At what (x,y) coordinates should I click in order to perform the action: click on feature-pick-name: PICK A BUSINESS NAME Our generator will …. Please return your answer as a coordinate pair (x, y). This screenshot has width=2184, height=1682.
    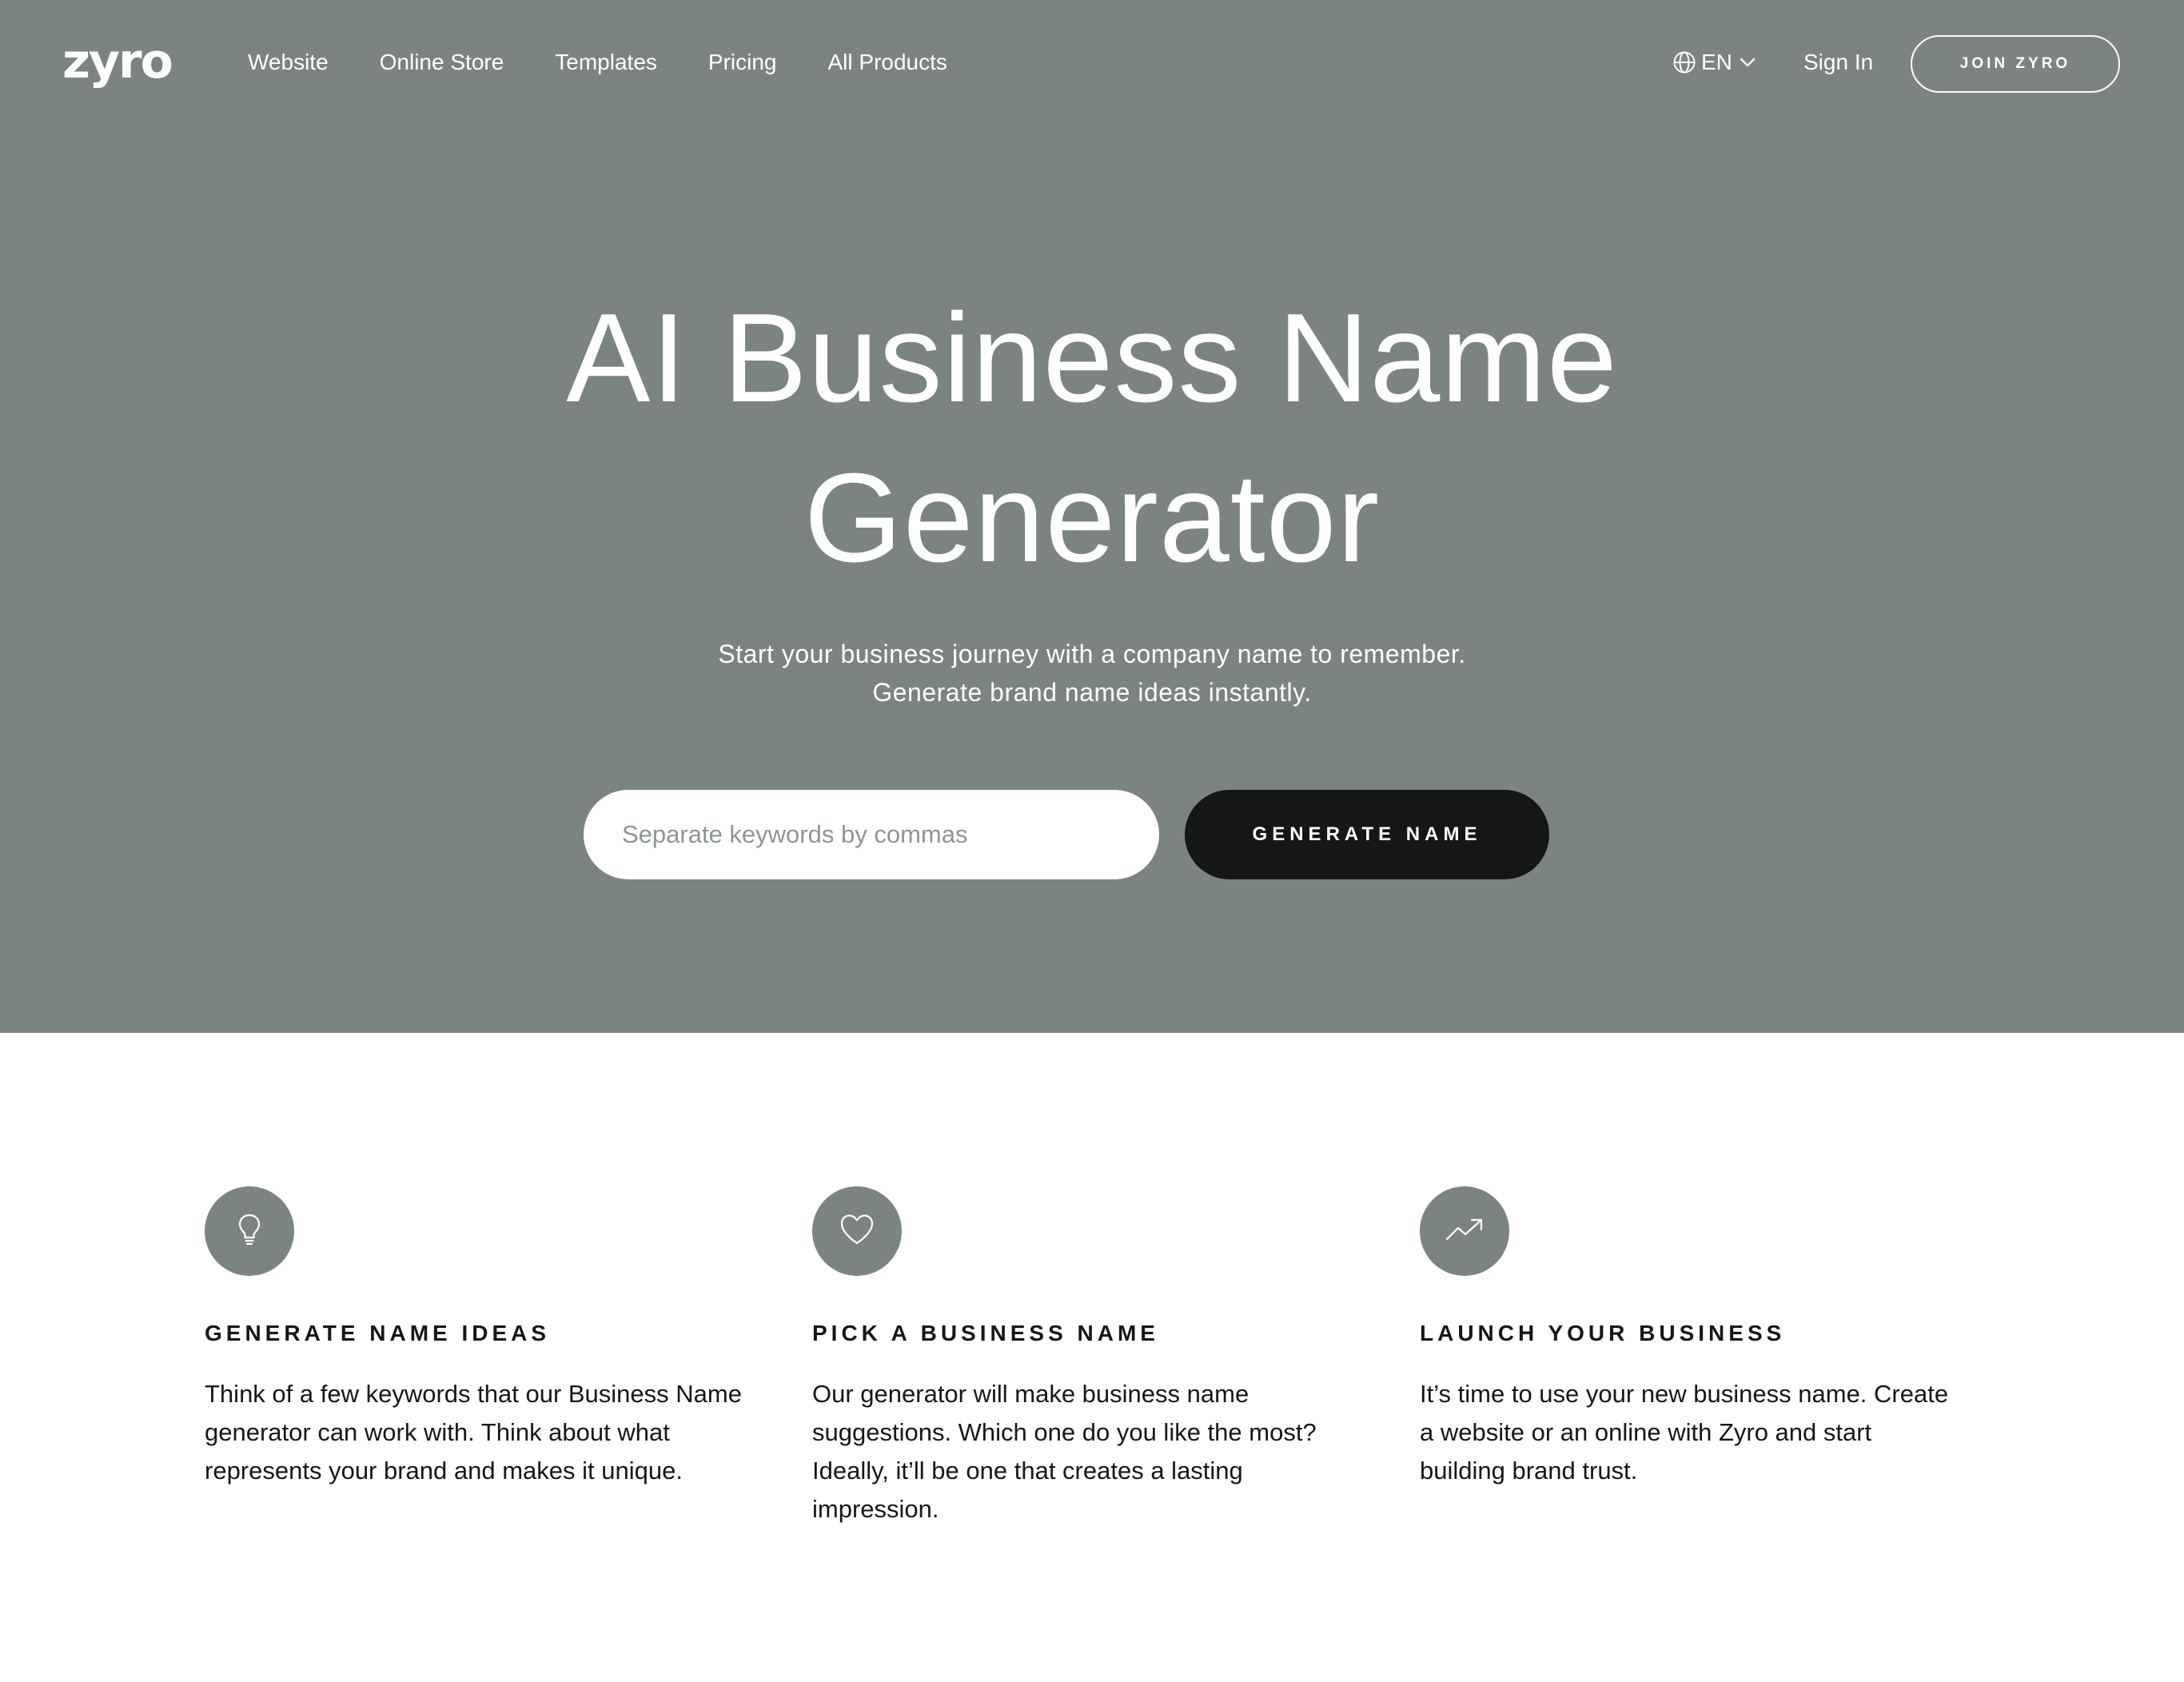
    Looking at the image, I should click on (1084, 1357).